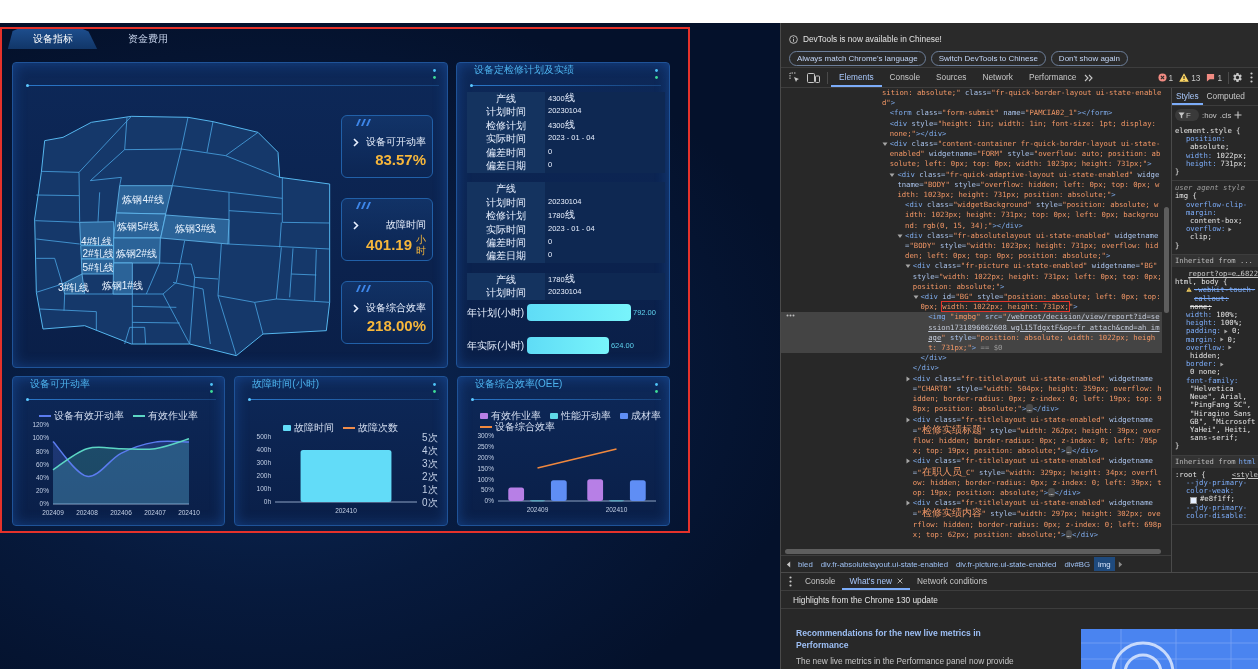 The image size is (1258, 669). What do you see at coordinates (430, 463) in the screenshot?
I see `axis-tick-label: 3次` at bounding box center [430, 463].